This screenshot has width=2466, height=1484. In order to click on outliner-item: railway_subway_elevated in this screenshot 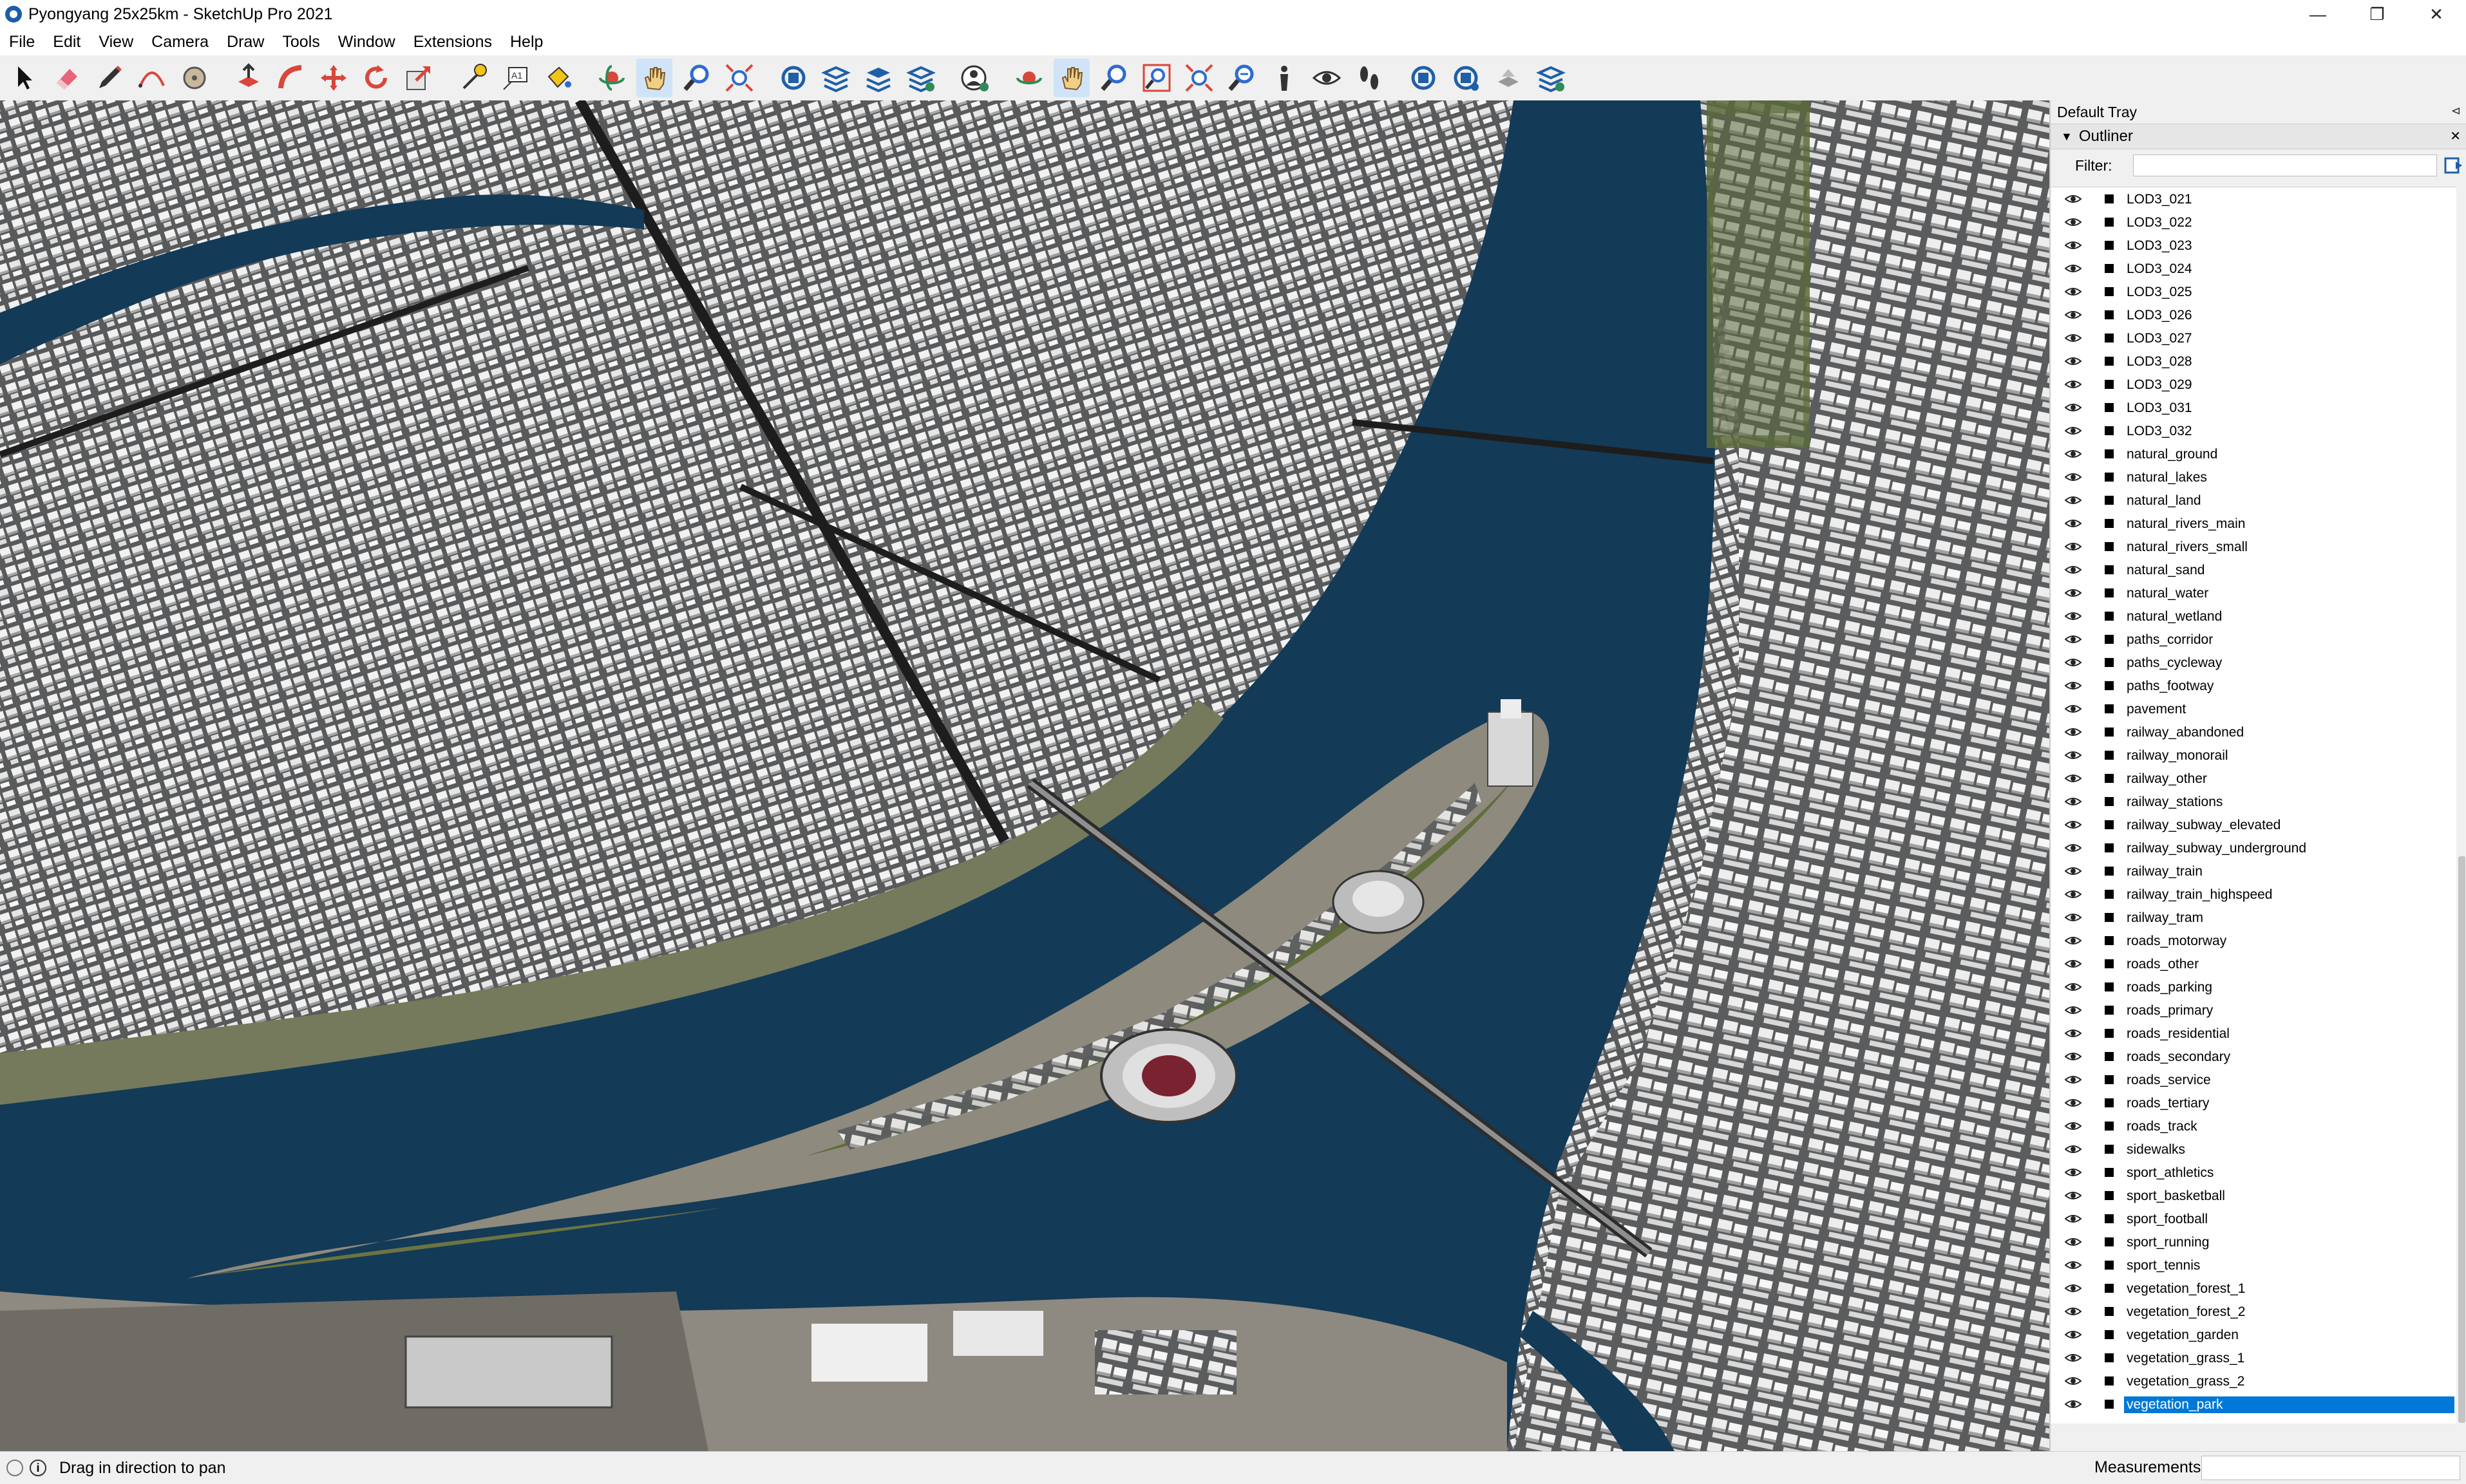, I will do `click(2253, 825)`.